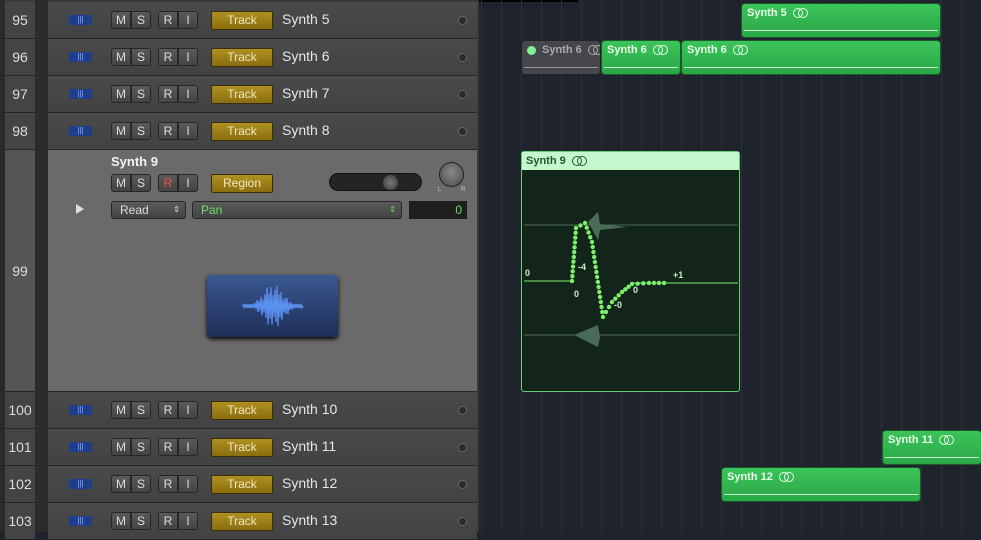  I want to click on track-name: Synth 13, so click(309, 520).